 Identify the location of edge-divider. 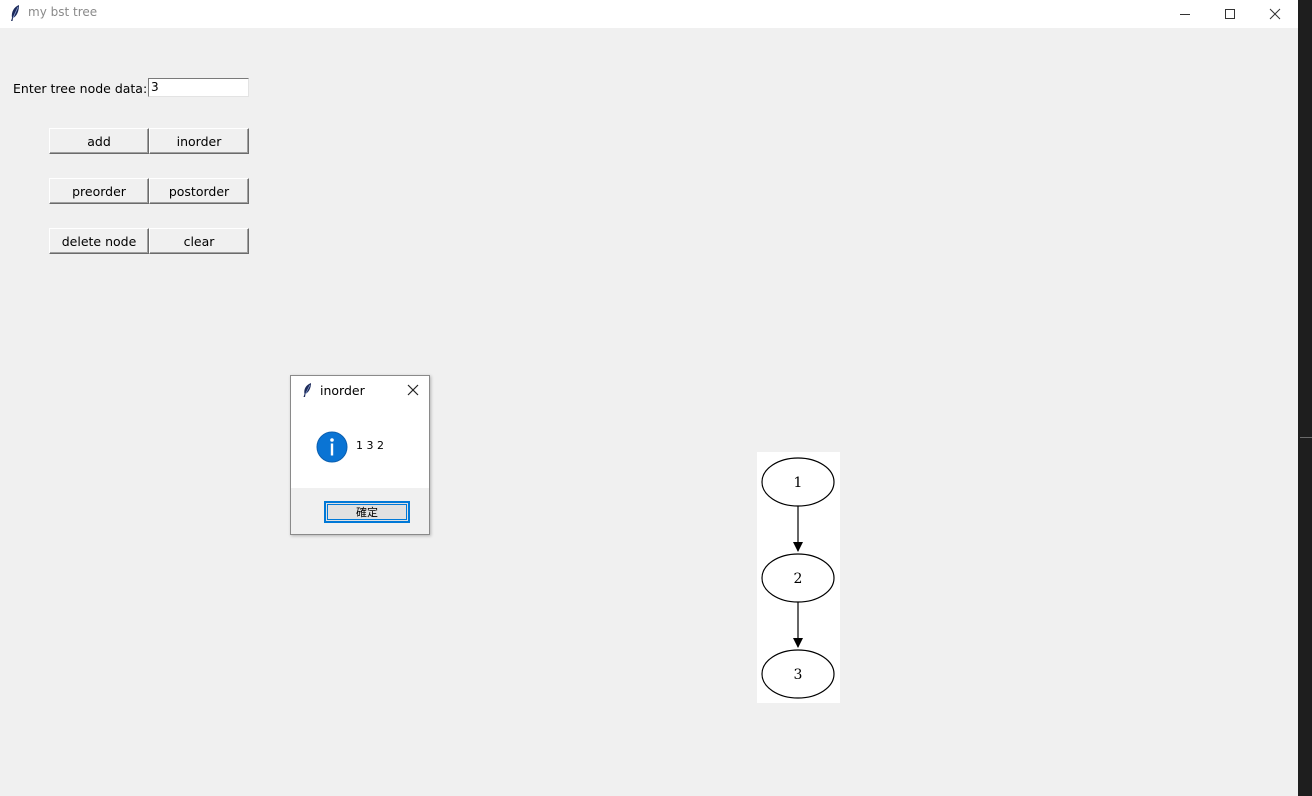
(1306, 437).